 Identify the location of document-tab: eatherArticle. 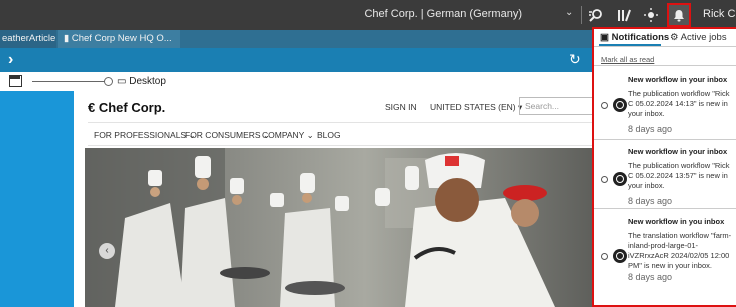
(28, 39).